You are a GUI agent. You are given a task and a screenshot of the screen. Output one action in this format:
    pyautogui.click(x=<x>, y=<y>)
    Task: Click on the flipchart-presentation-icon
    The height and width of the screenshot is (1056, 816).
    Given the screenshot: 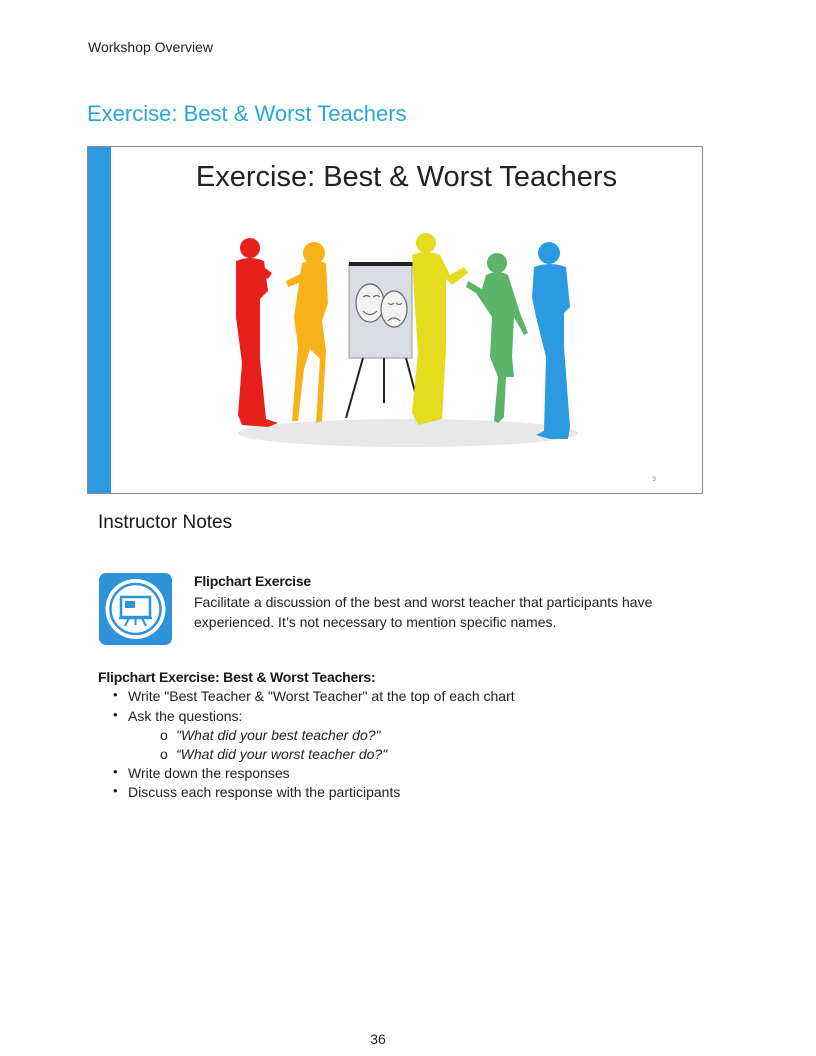 What is the action you would take?
    pyautogui.click(x=135, y=609)
    